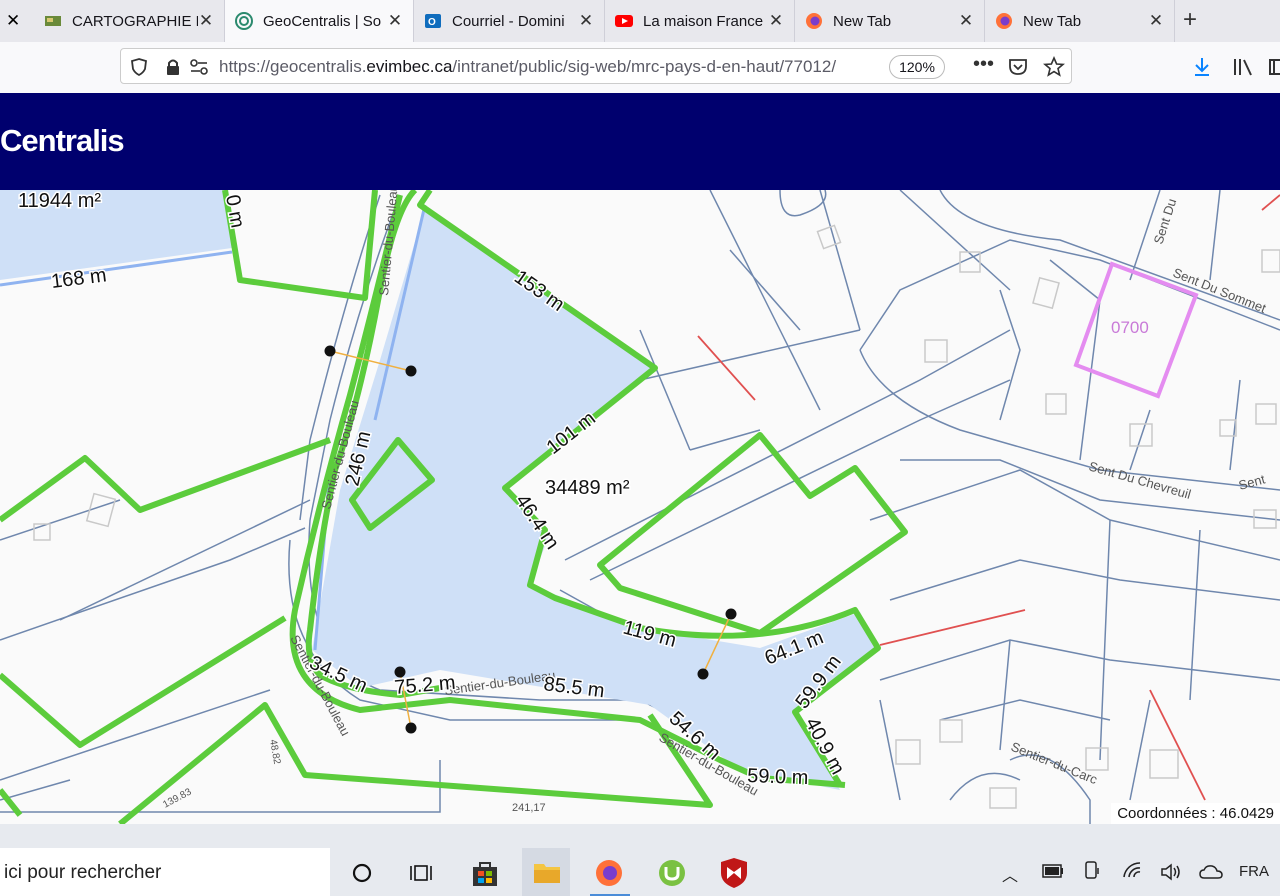 Image resolution: width=1280 pixels, height=896 pixels. I want to click on tab-new-tab-1: New Tab ✕, so click(890, 21).